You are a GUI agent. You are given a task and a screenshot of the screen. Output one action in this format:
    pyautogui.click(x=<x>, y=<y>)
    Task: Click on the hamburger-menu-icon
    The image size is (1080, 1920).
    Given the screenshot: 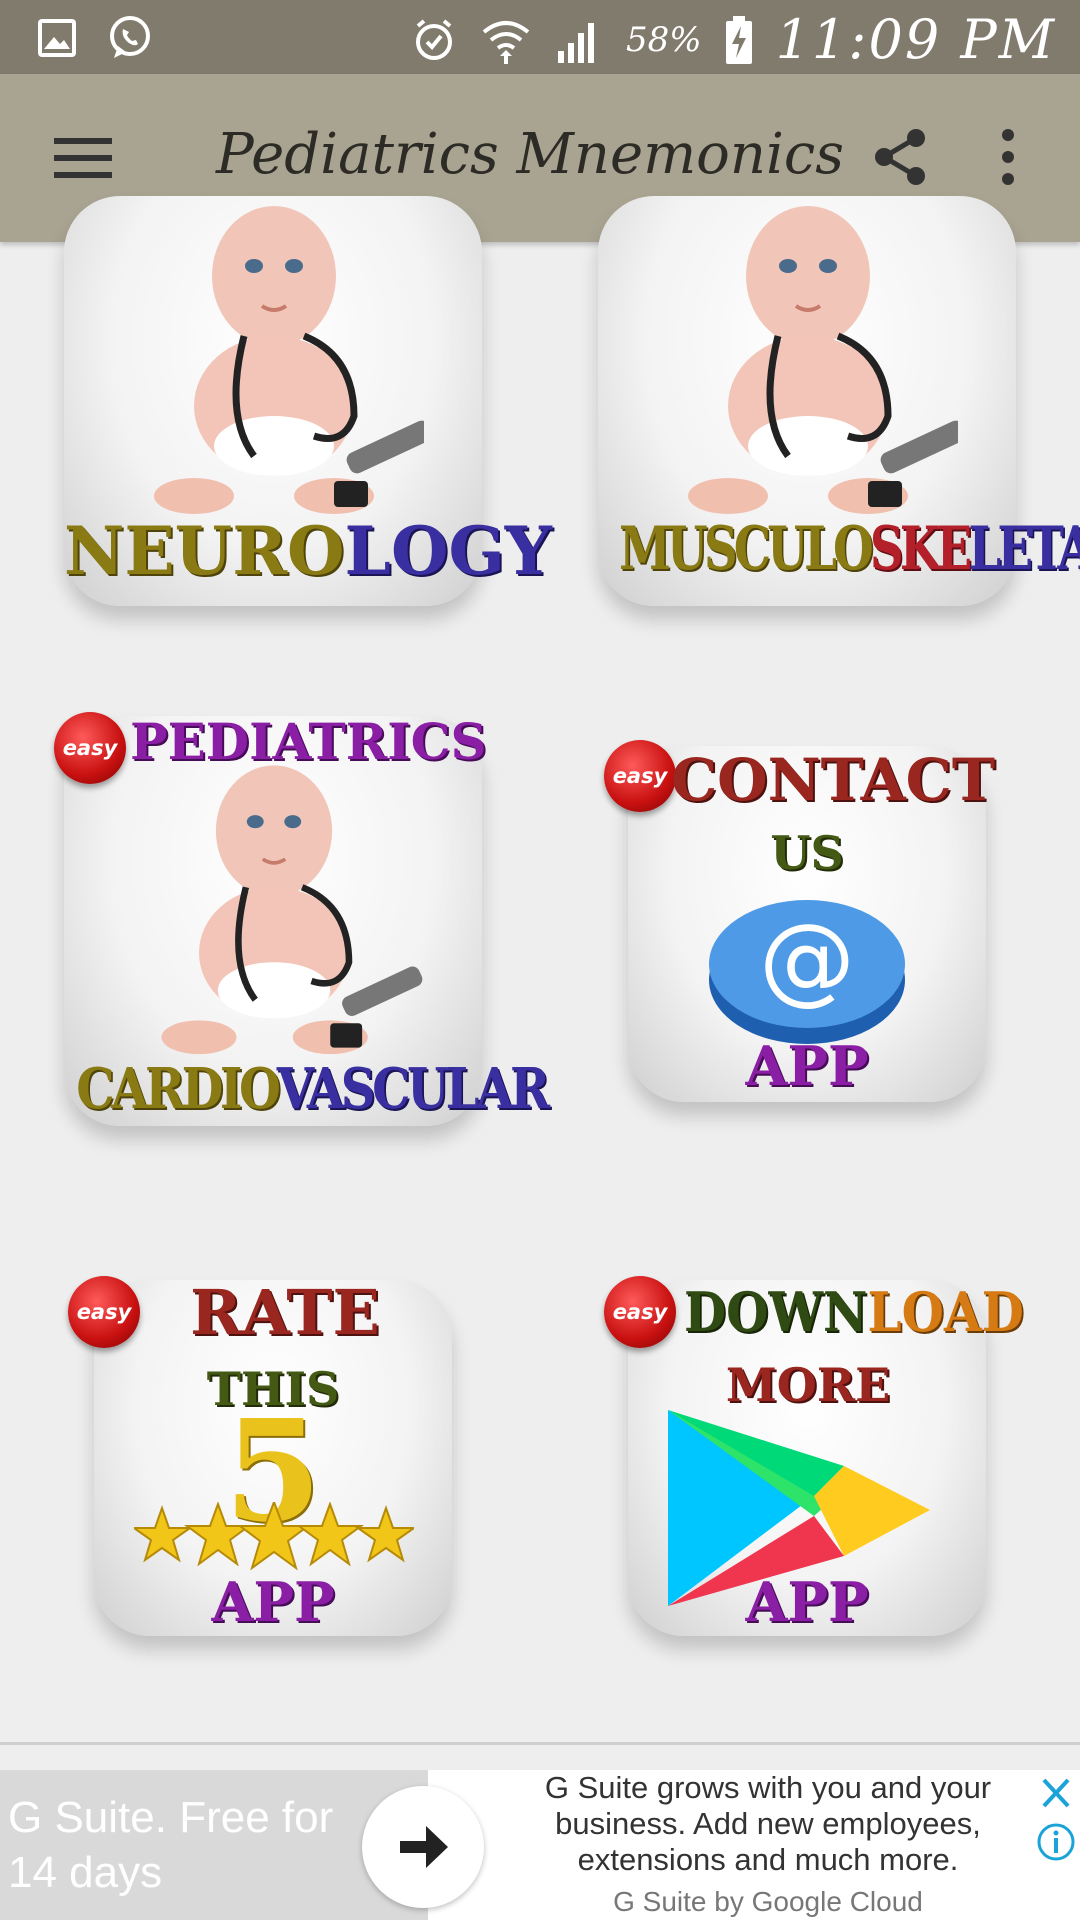 What is the action you would take?
    pyautogui.click(x=84, y=158)
    